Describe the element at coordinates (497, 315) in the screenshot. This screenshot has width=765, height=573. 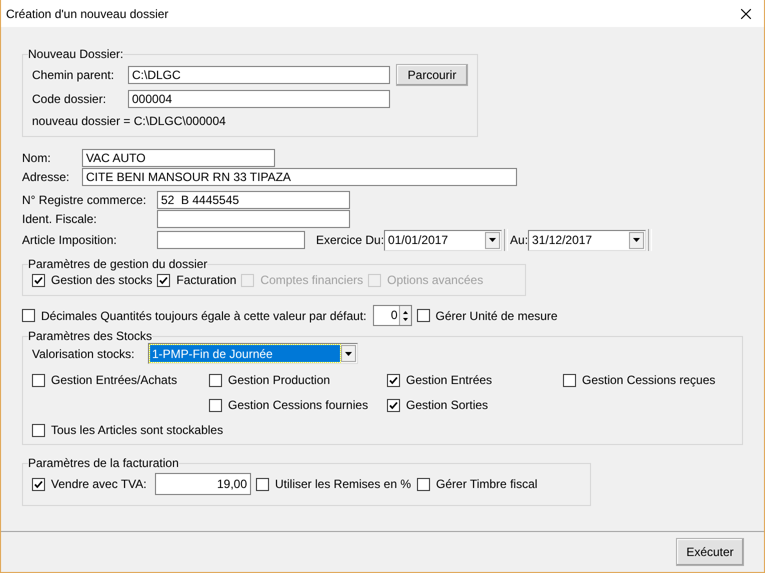
I see `checkbox-label: Gérer Unité de mesure` at that location.